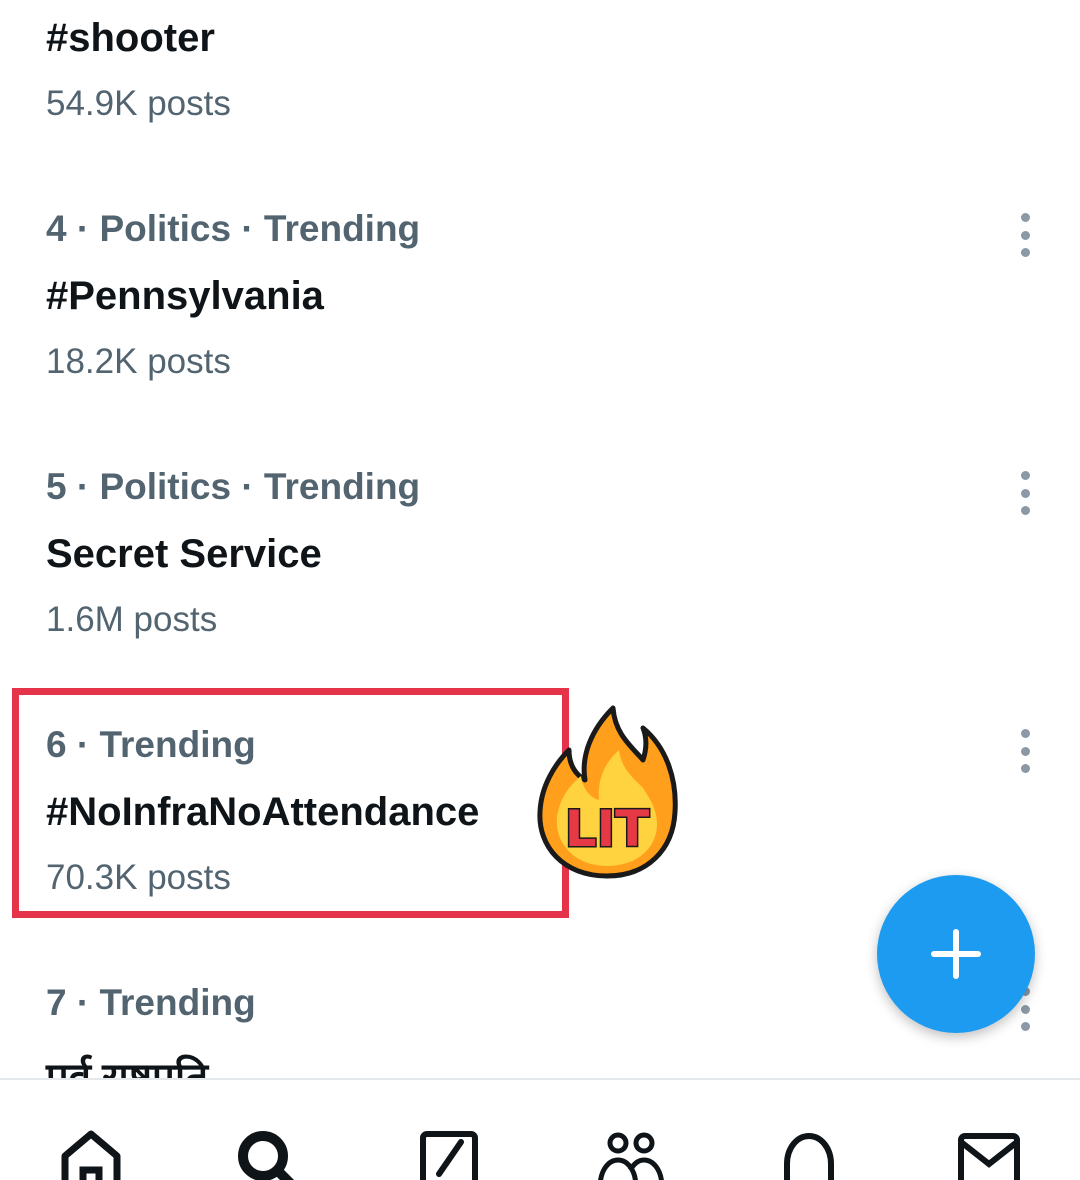  I want to click on trend-title: #Pennsylvania, so click(185, 296).